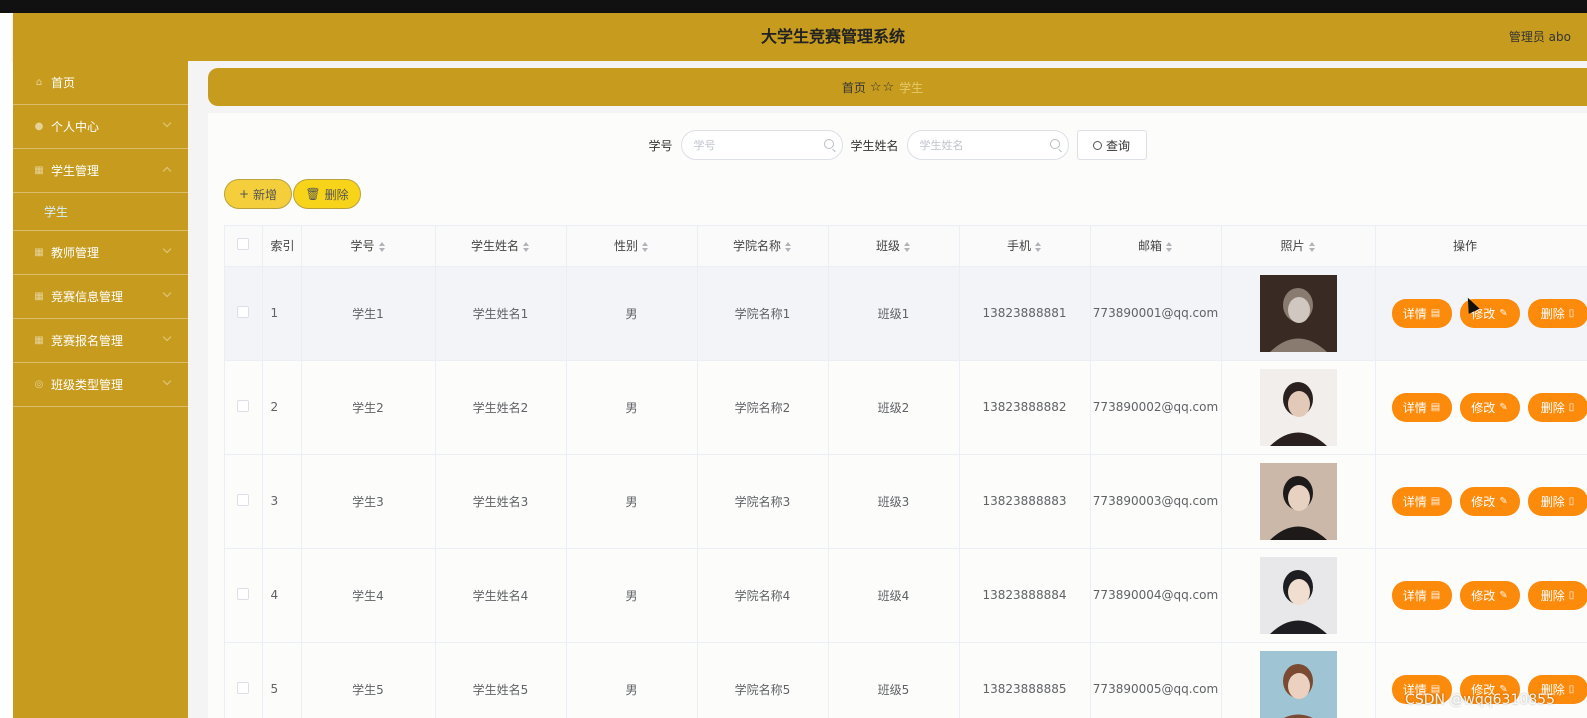 The image size is (1587, 718). Describe the element at coordinates (501, 680) in the screenshot. I see `cell-student-name: 学生姓名5` at that location.